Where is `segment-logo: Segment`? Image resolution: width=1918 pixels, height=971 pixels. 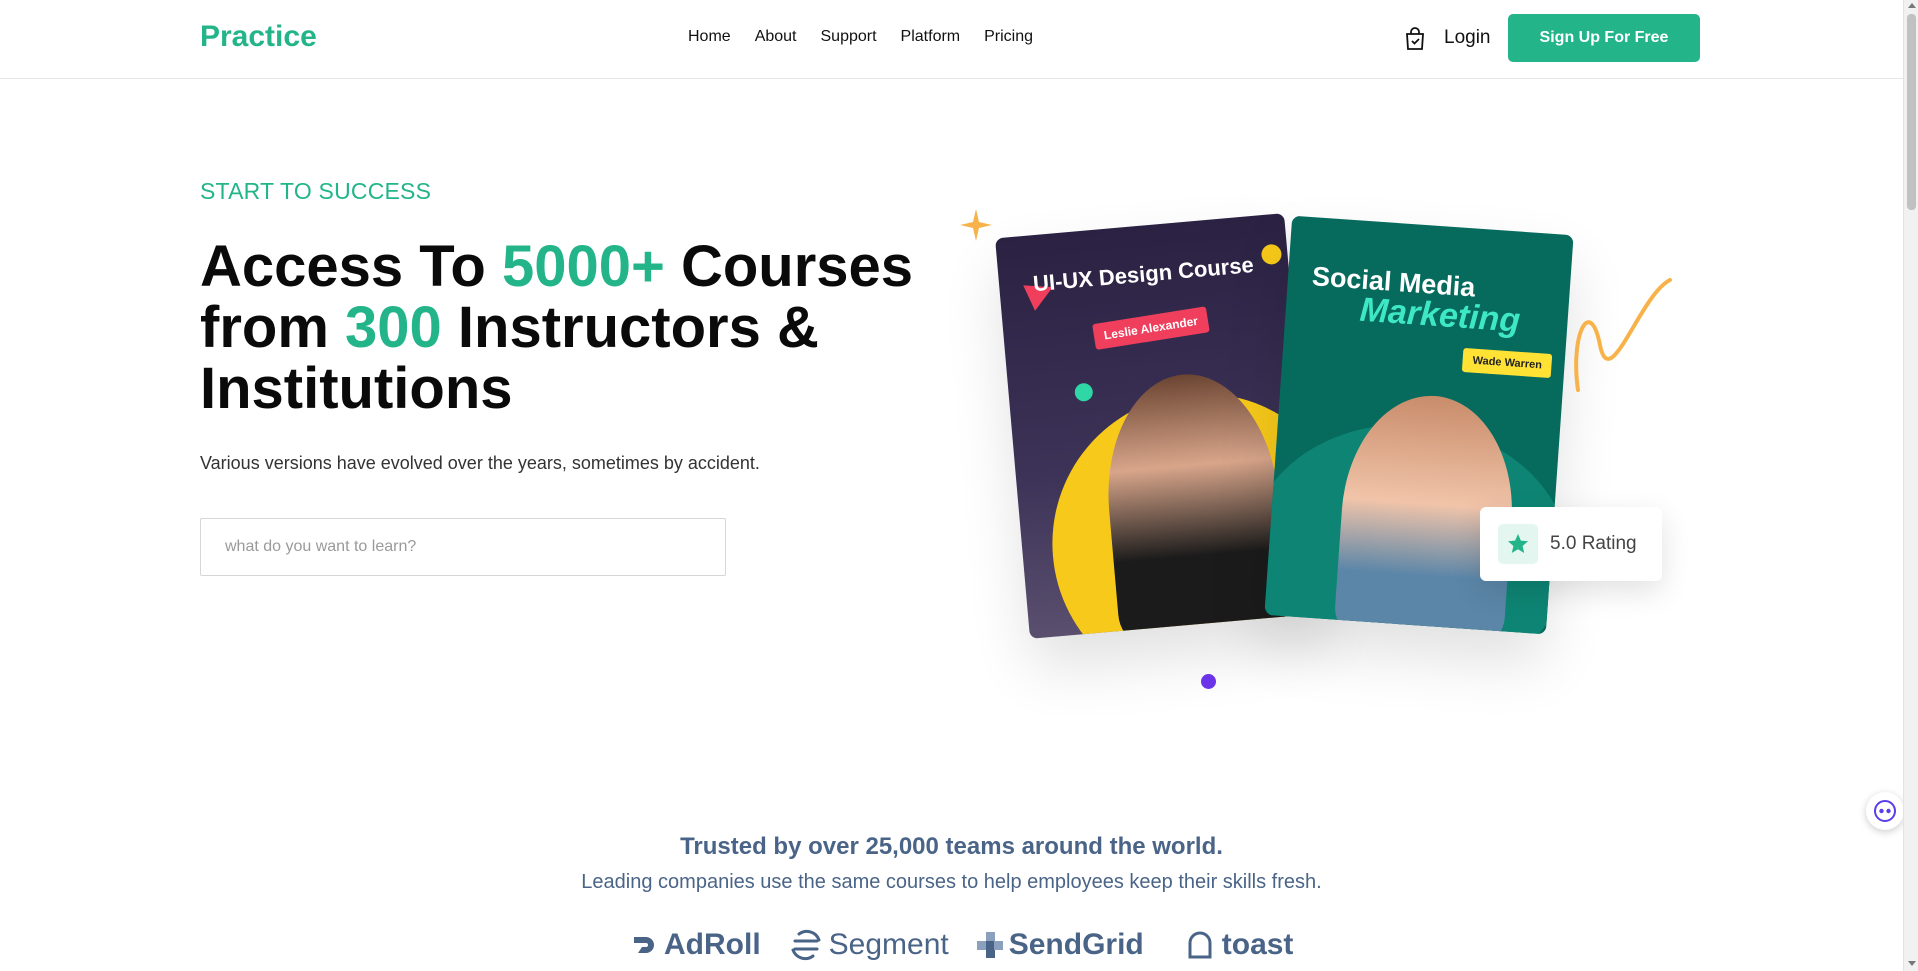 segment-logo: Segment is located at coordinates (869, 945).